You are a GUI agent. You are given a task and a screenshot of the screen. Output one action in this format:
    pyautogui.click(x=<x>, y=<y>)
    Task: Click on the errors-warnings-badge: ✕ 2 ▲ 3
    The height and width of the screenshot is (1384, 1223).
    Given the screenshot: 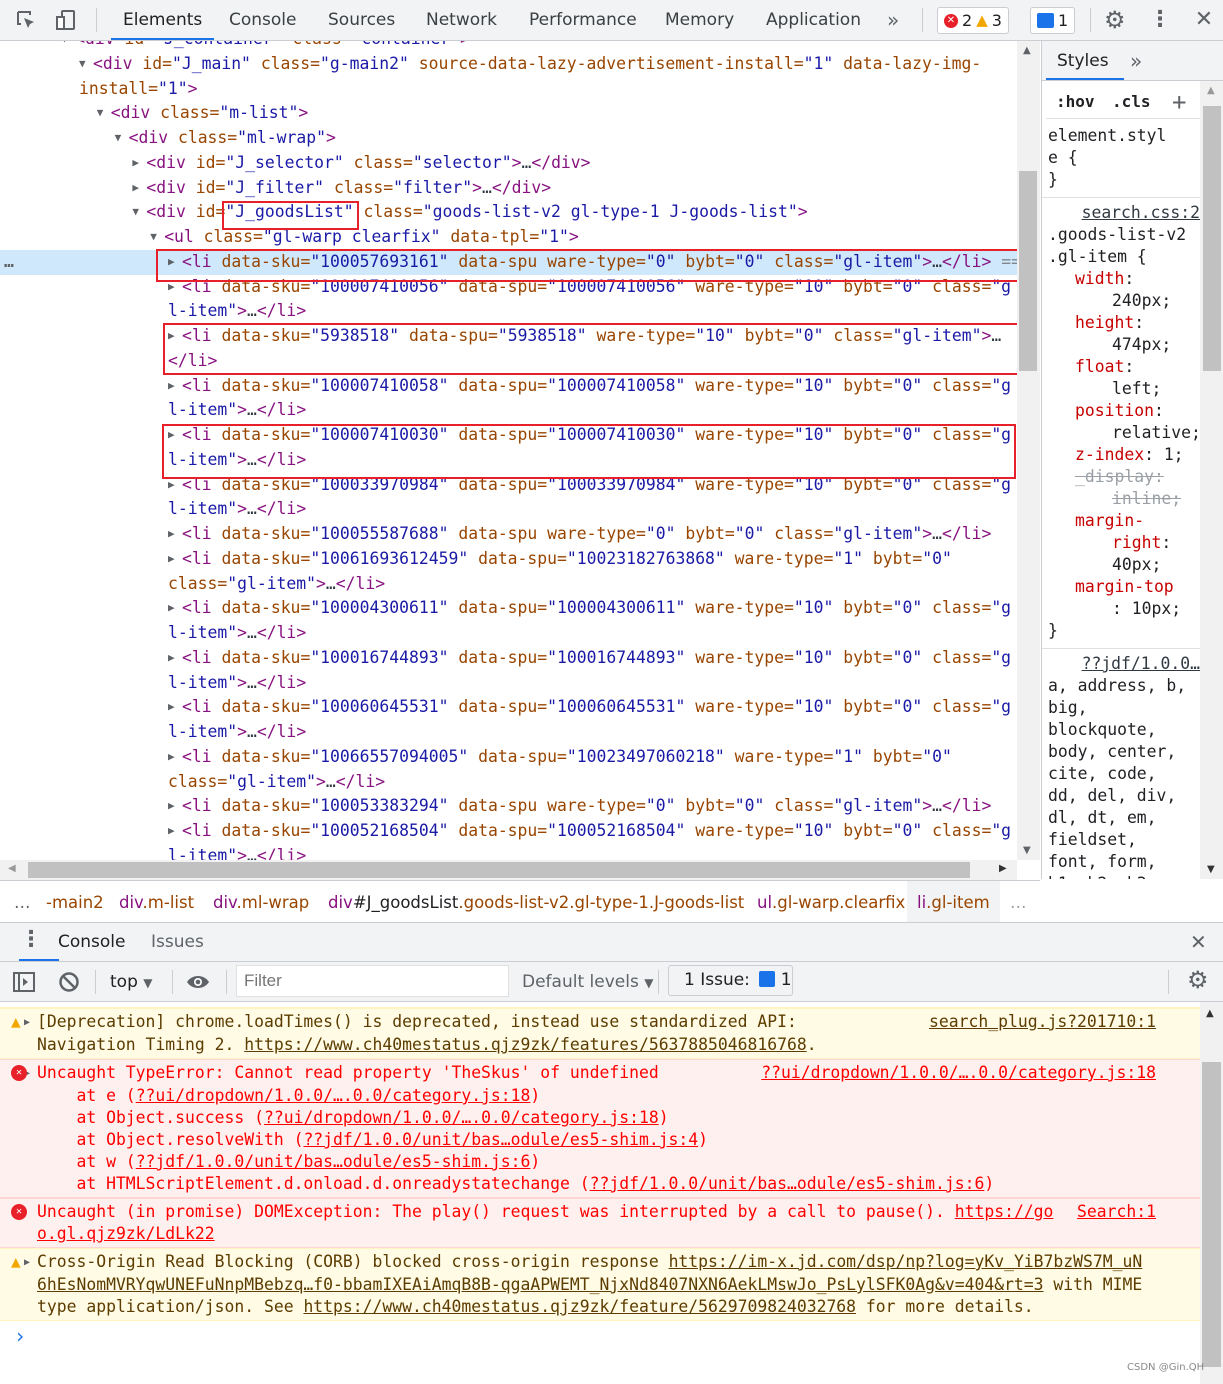 What is the action you would take?
    pyautogui.click(x=973, y=20)
    